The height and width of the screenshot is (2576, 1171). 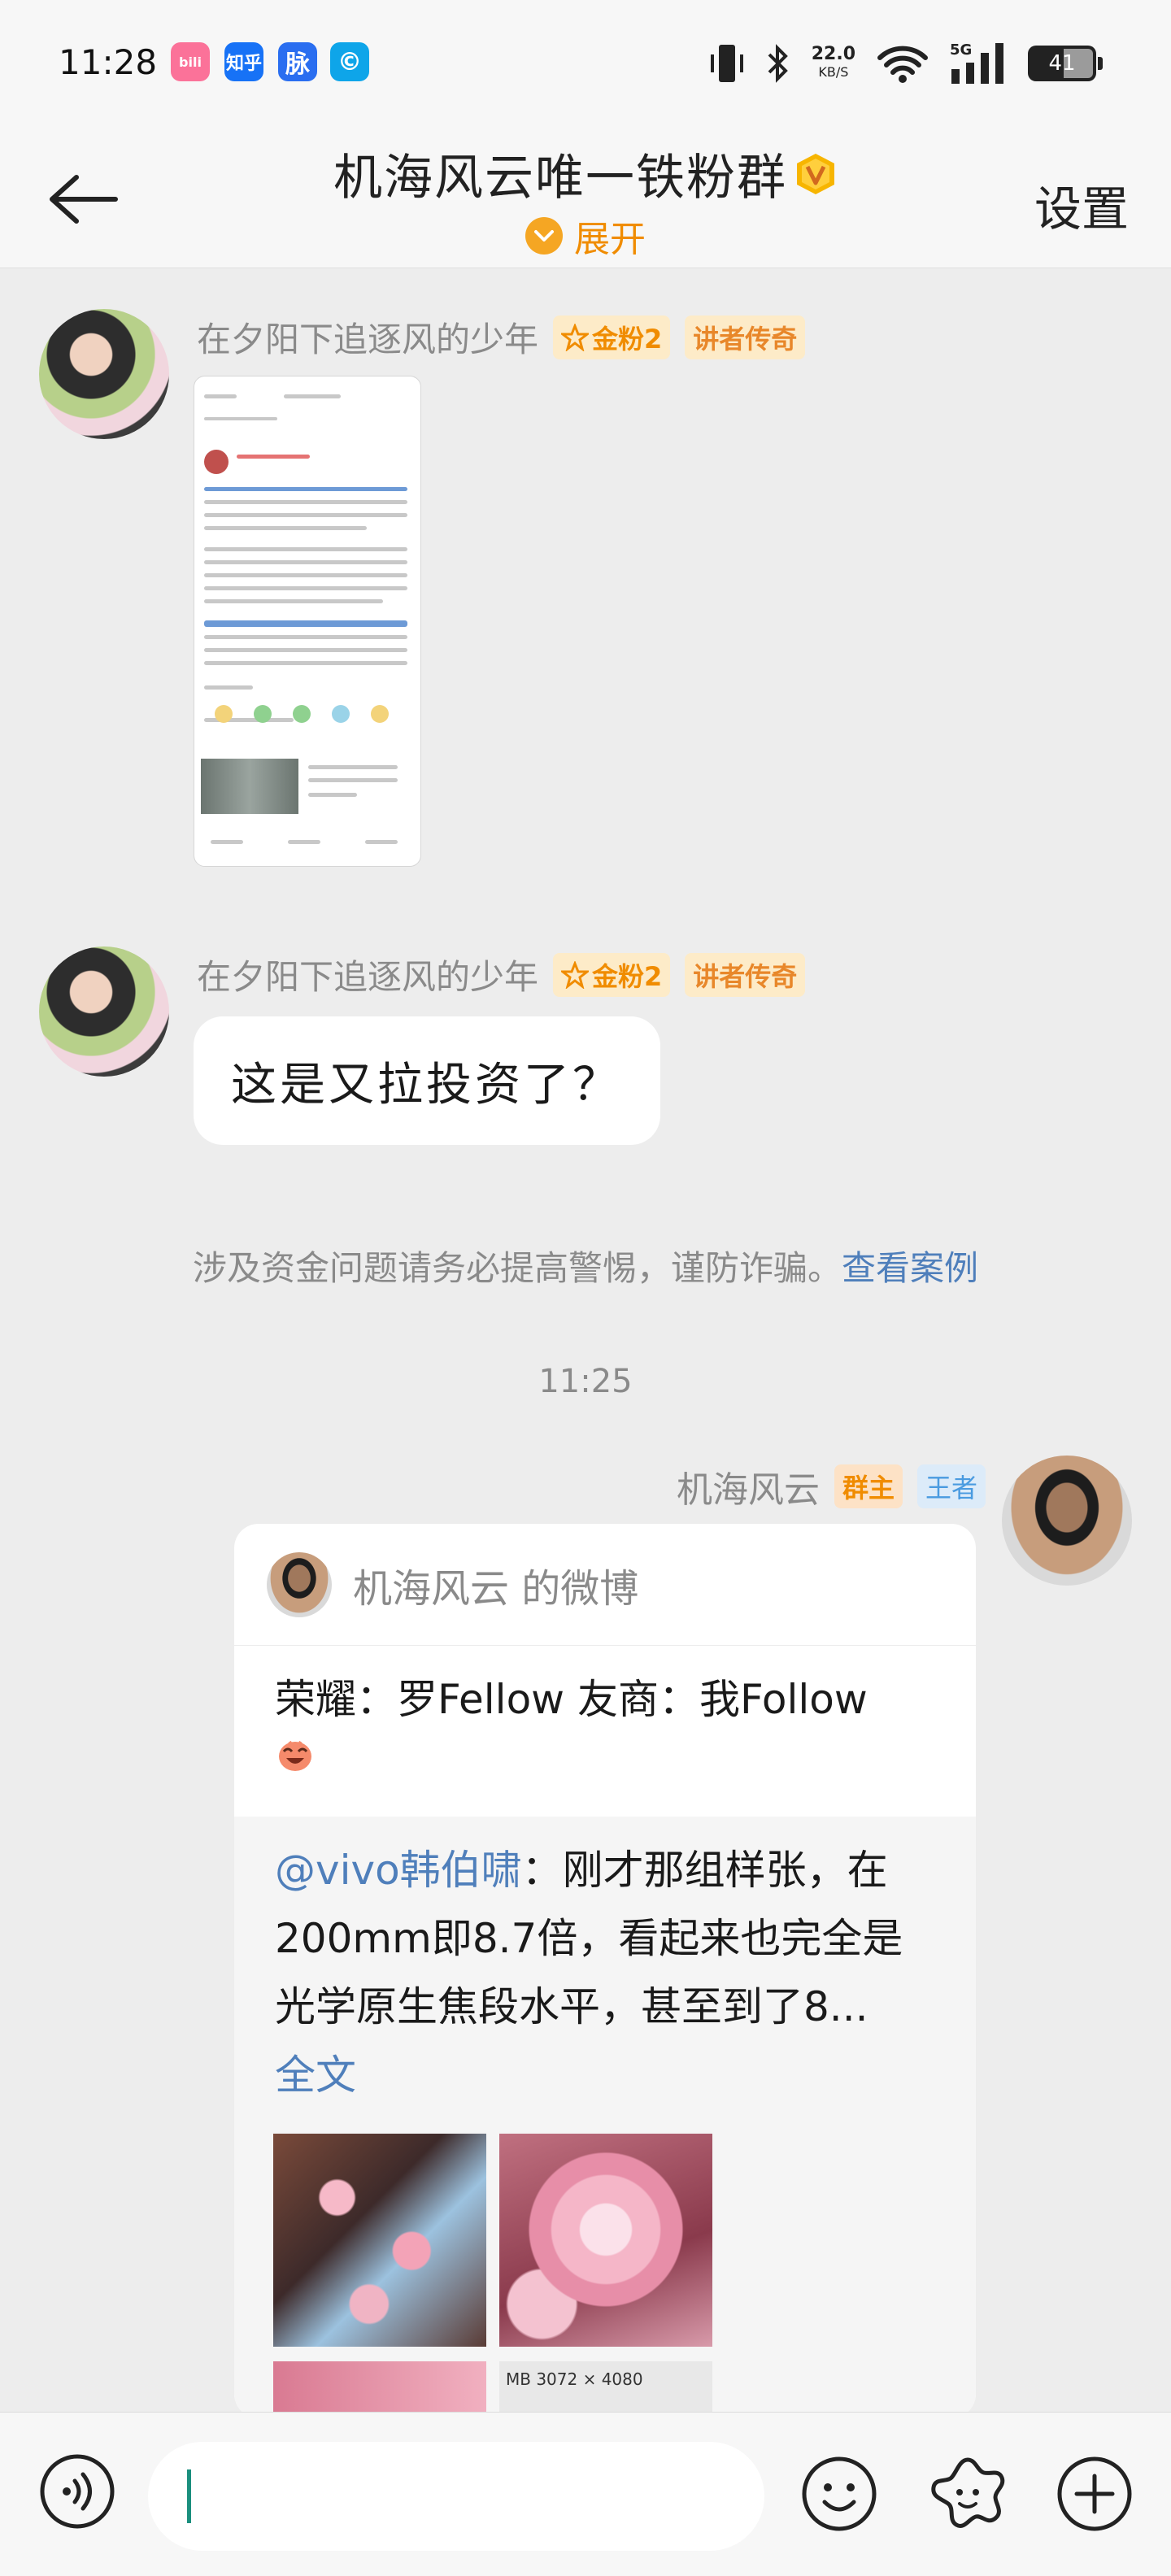 What do you see at coordinates (978, 63) in the screenshot?
I see `cell-signal-icon: 5G` at bounding box center [978, 63].